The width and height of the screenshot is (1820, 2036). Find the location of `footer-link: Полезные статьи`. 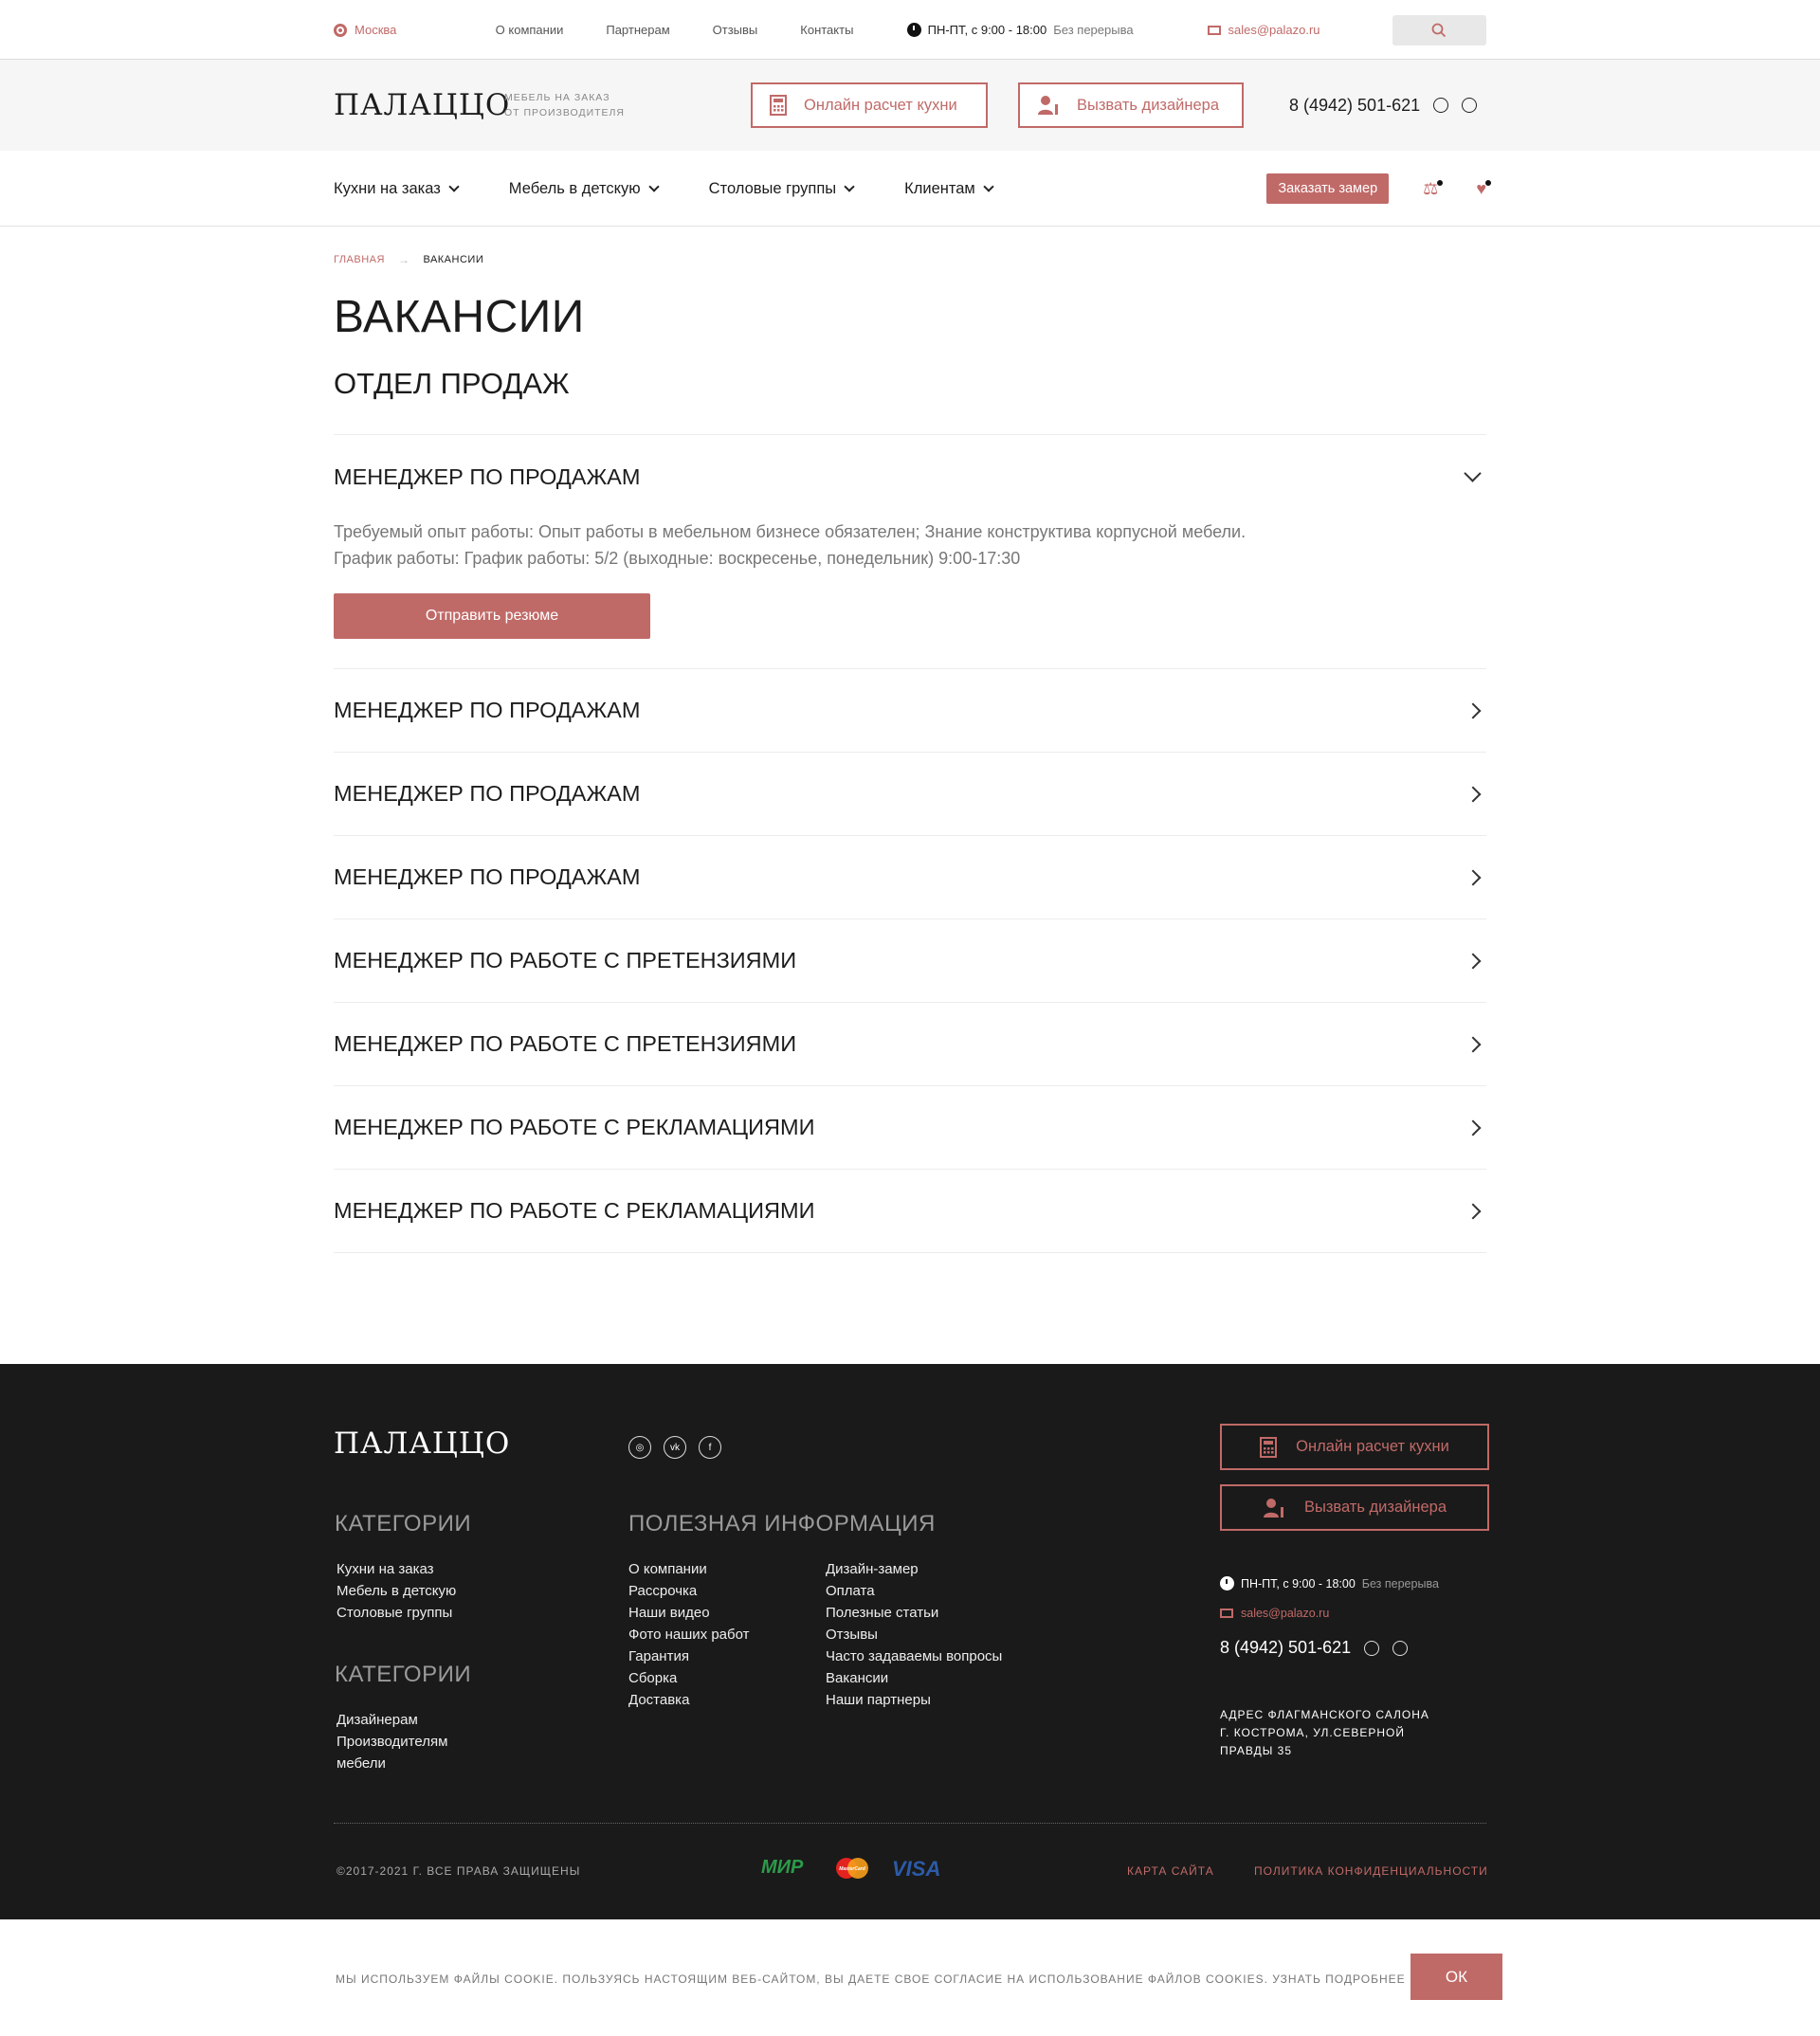

footer-link: Полезные статьи is located at coordinates (914, 1613).